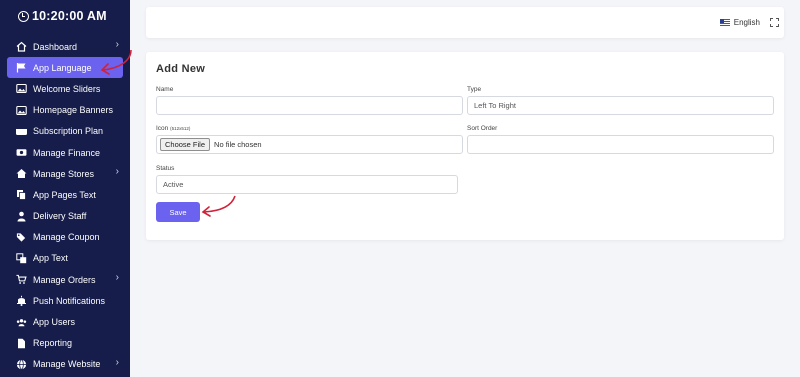 The height and width of the screenshot is (377, 800). I want to click on sidebar-item-label: App Pages Text, so click(64, 194).